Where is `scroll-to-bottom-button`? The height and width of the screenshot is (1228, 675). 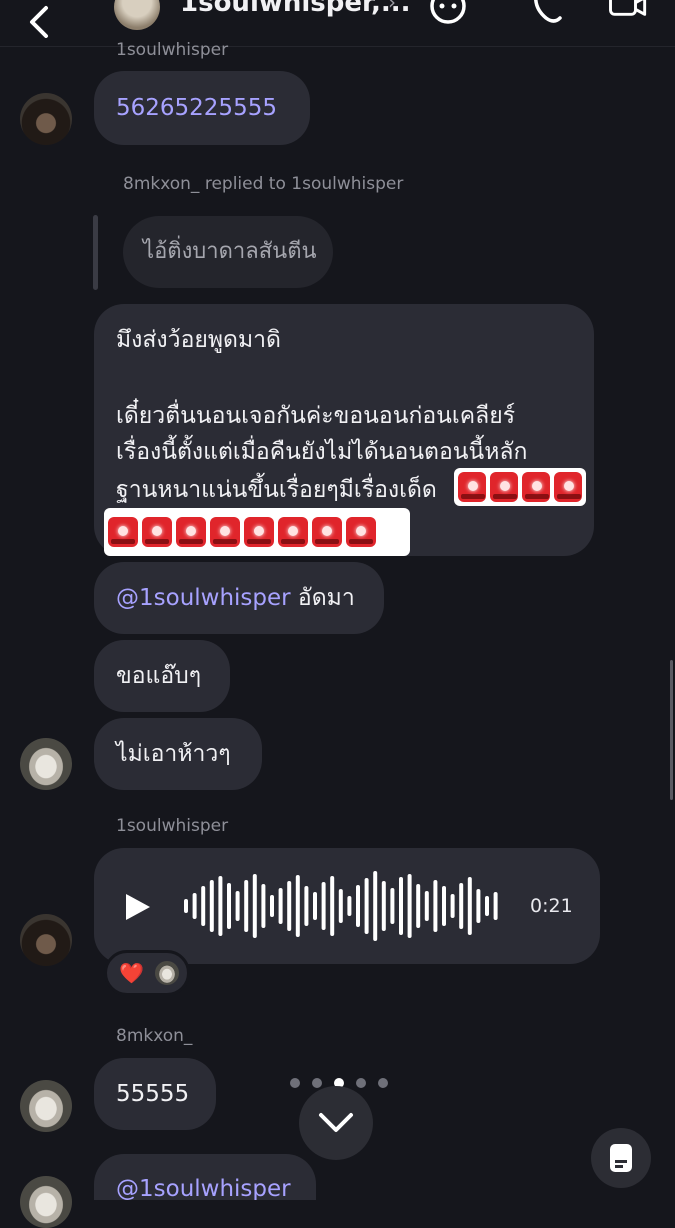 scroll-to-bottom-button is located at coordinates (336, 1123).